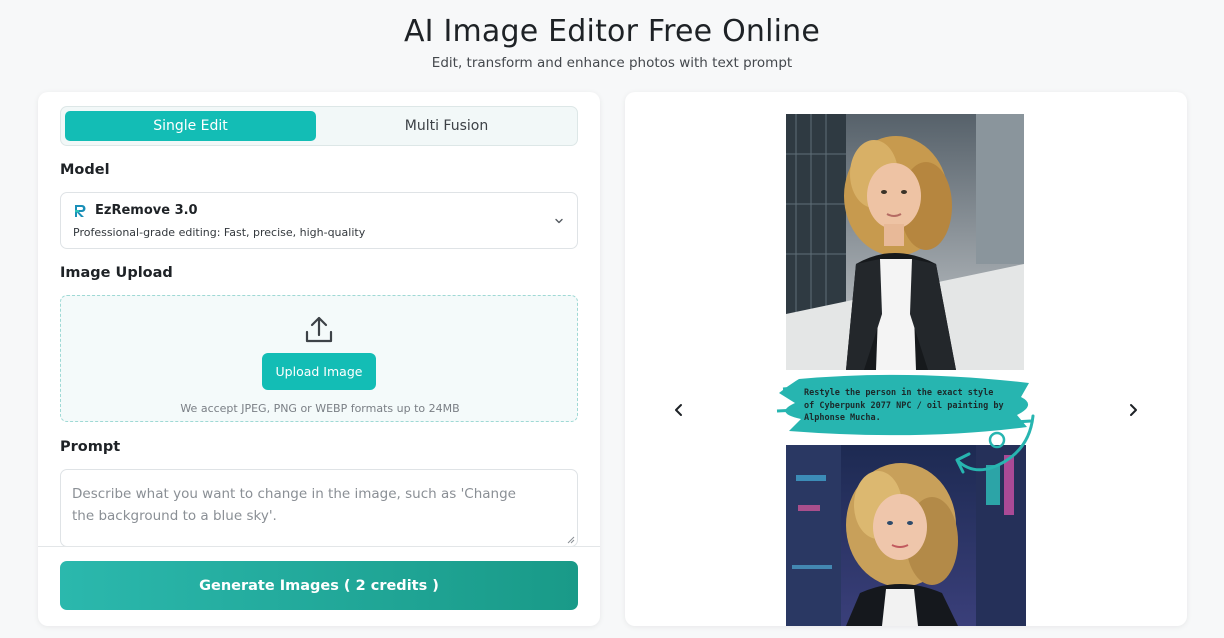 Image resolution: width=1224 pixels, height=638 pixels. I want to click on chevron-left-icon, so click(679, 410).